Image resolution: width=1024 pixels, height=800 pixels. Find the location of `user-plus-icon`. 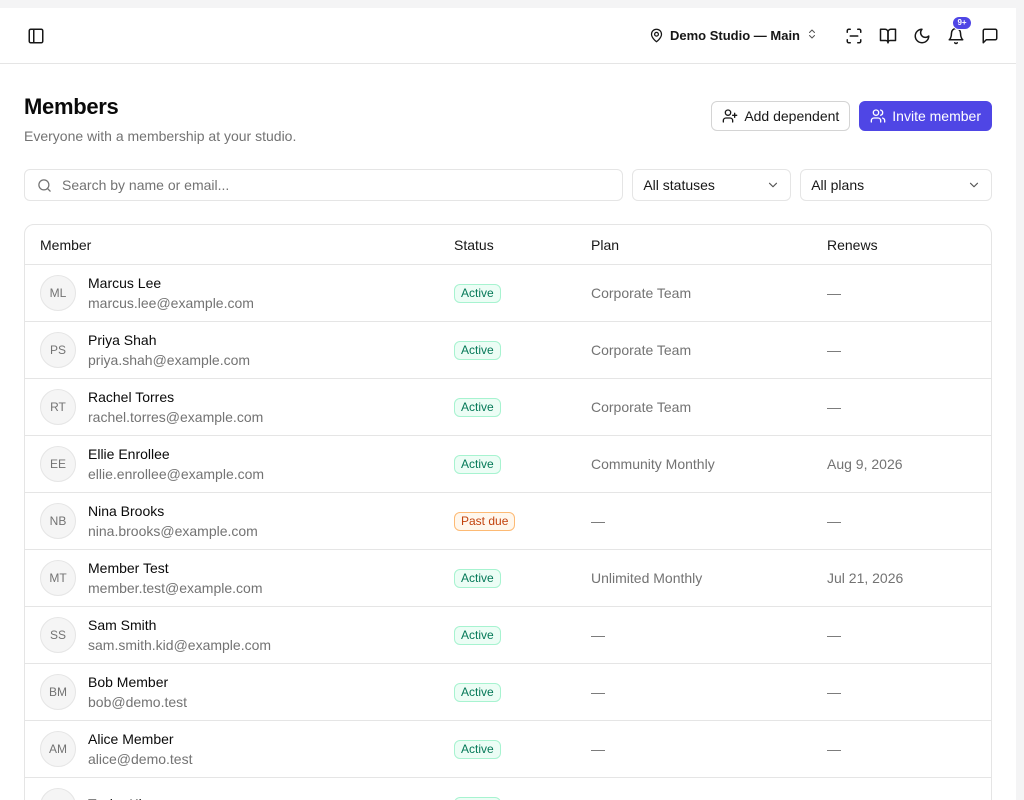

user-plus-icon is located at coordinates (730, 116).